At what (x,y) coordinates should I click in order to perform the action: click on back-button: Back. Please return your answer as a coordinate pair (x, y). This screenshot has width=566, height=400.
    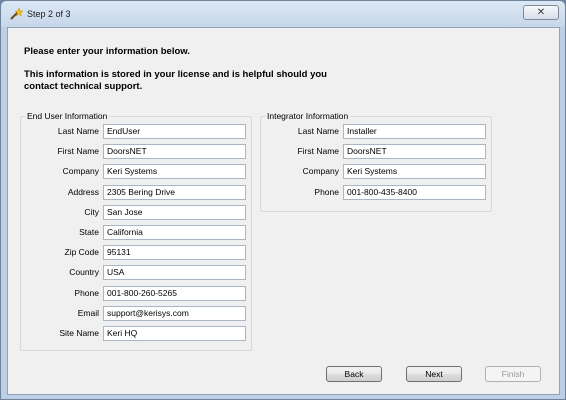
    Looking at the image, I should click on (354, 374).